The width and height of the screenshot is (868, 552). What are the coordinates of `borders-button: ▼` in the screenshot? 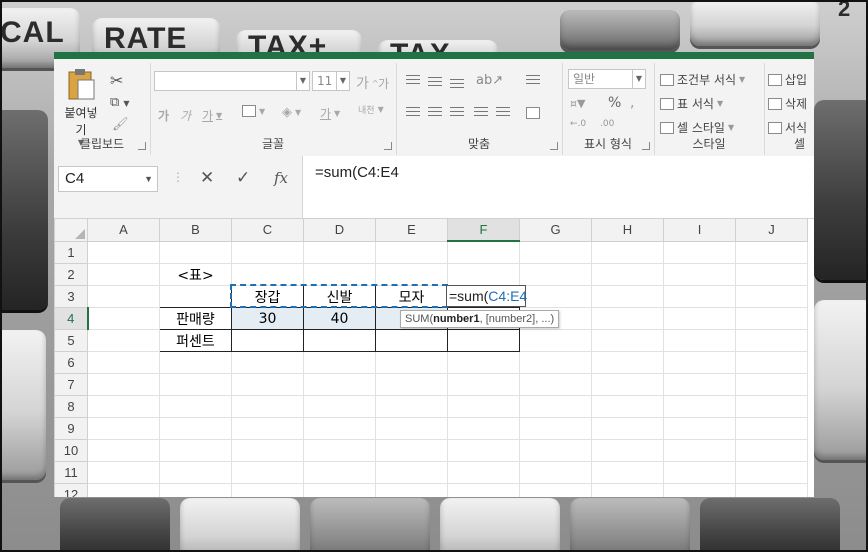 It's located at (253, 111).